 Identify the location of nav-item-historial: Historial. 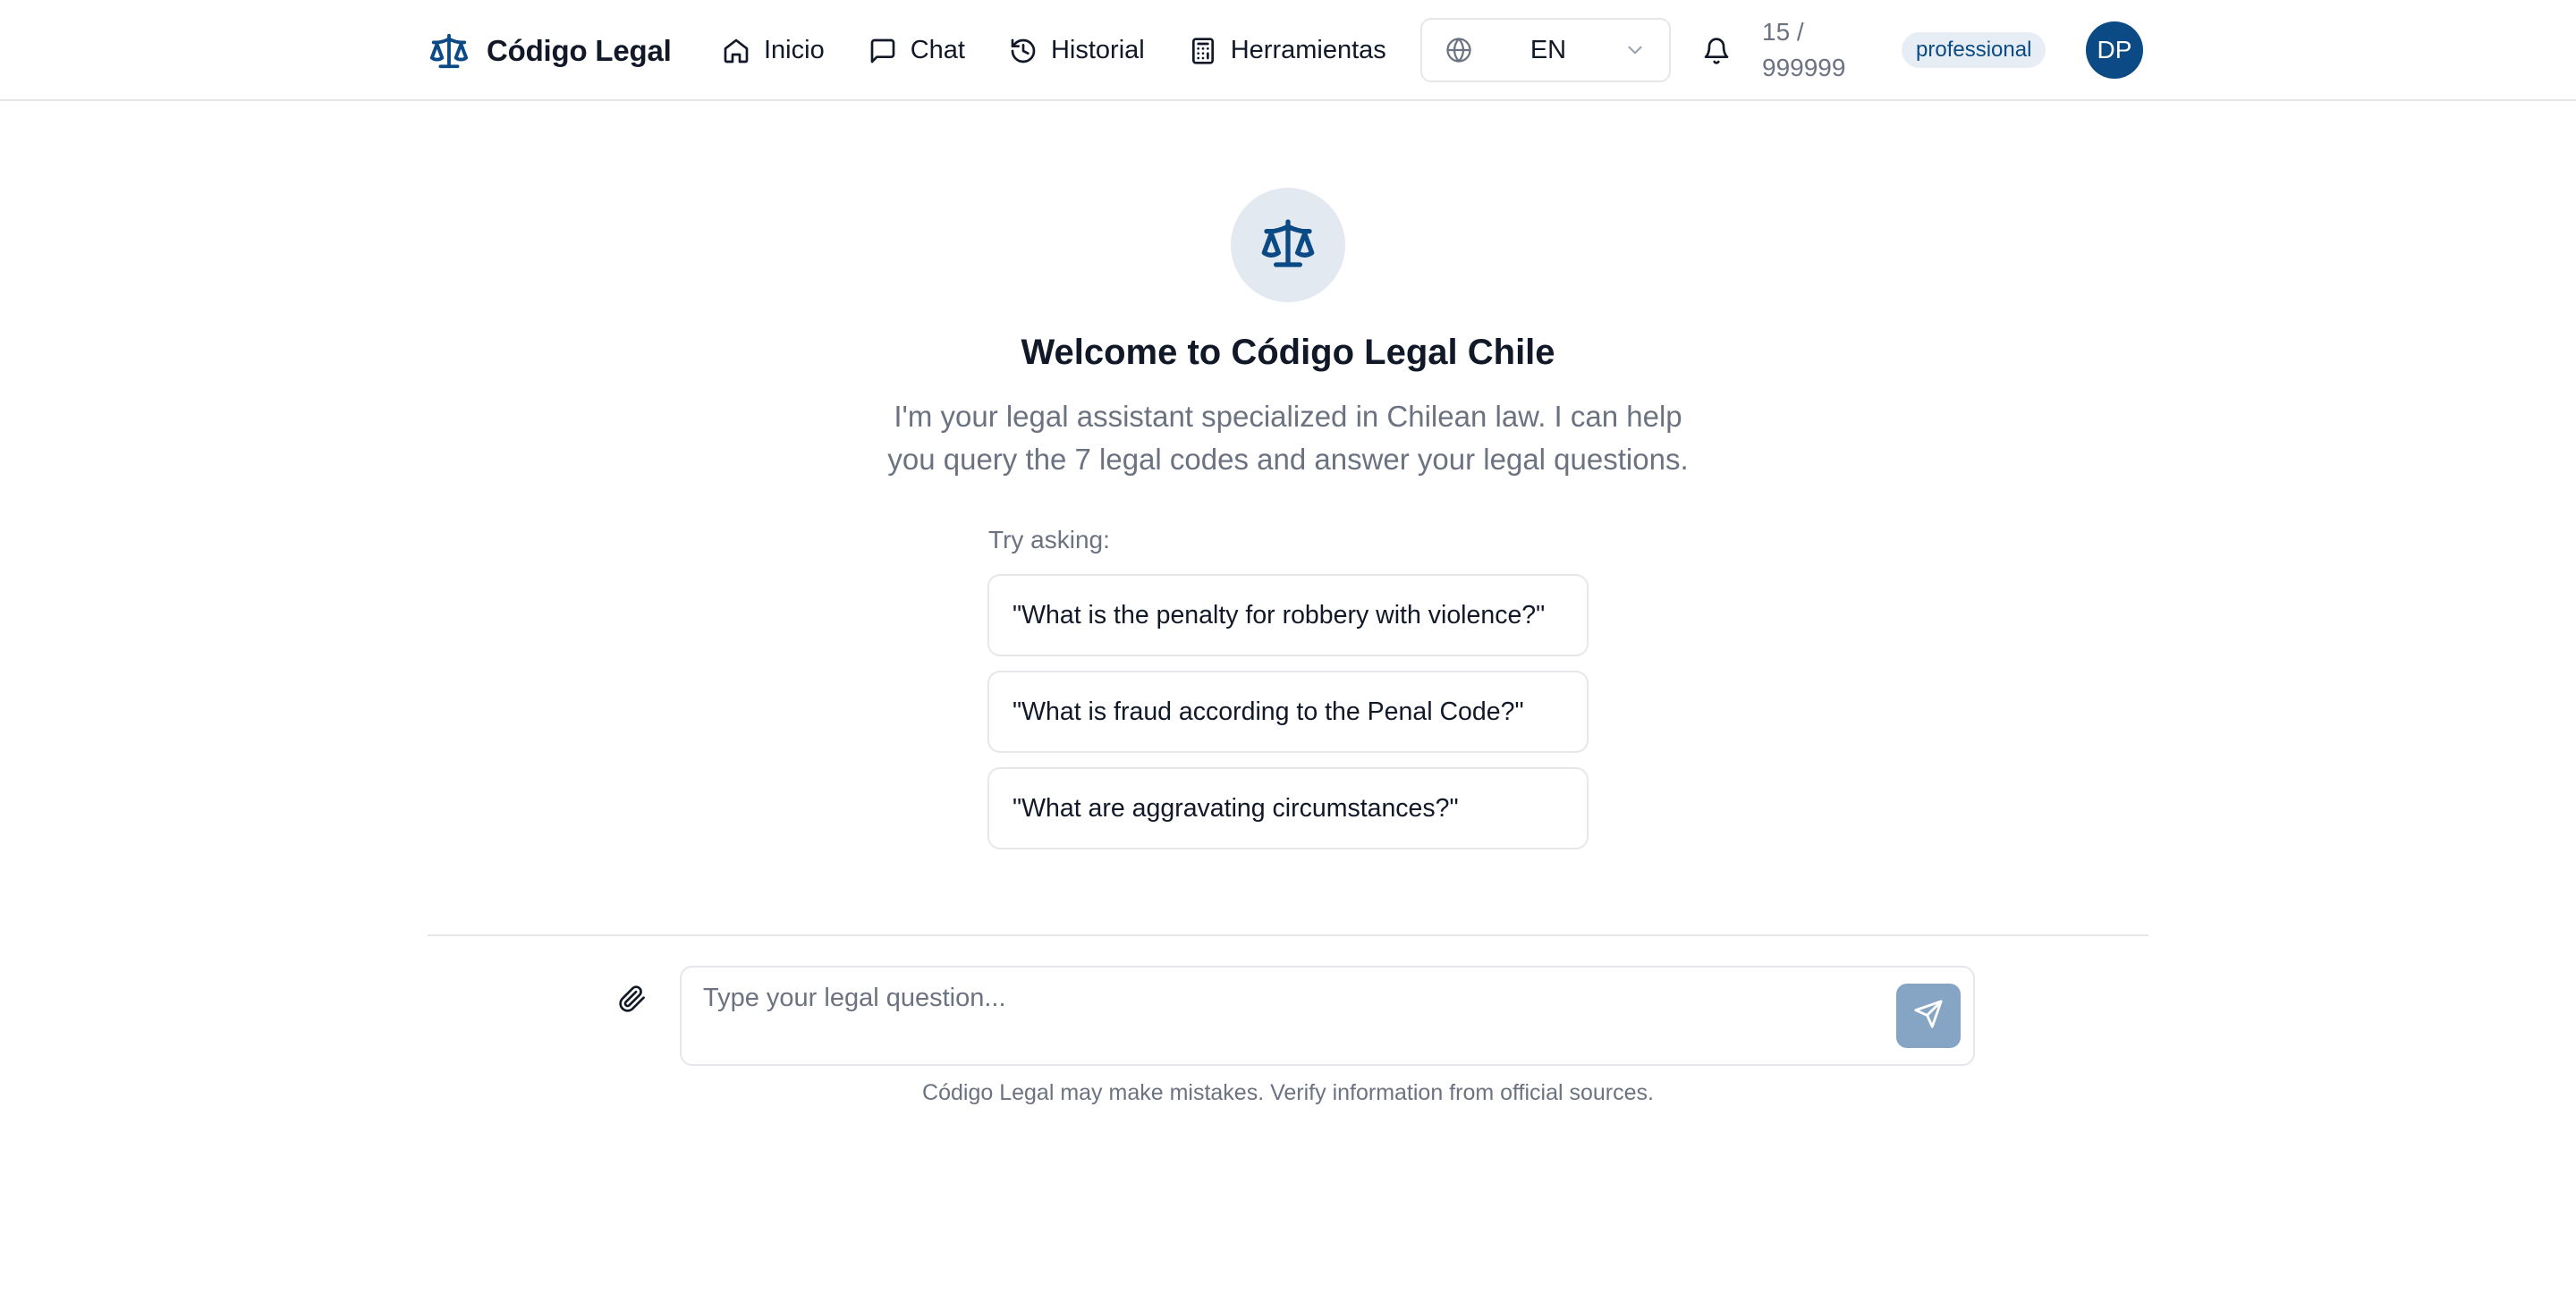
(1076, 51).